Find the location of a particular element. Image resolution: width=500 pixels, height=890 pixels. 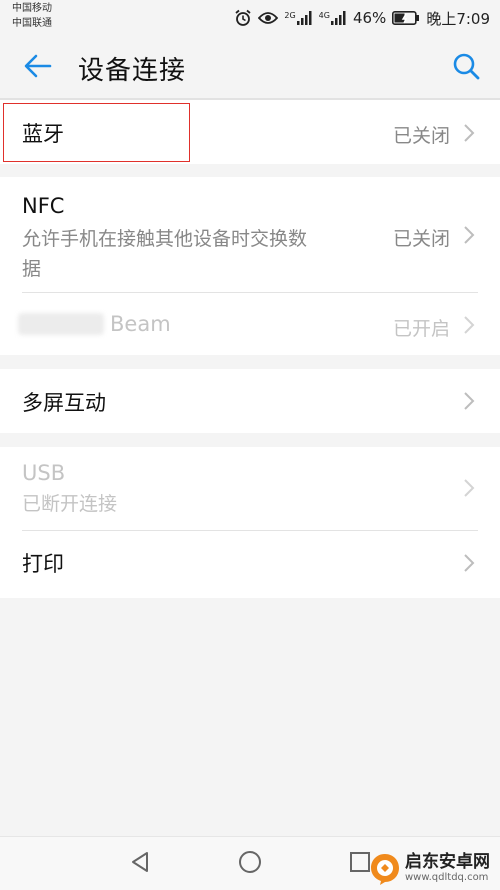

row-nfc: NFC 允许手机在接触其他设备时交换数据 已关闭 is located at coordinates (250, 234).